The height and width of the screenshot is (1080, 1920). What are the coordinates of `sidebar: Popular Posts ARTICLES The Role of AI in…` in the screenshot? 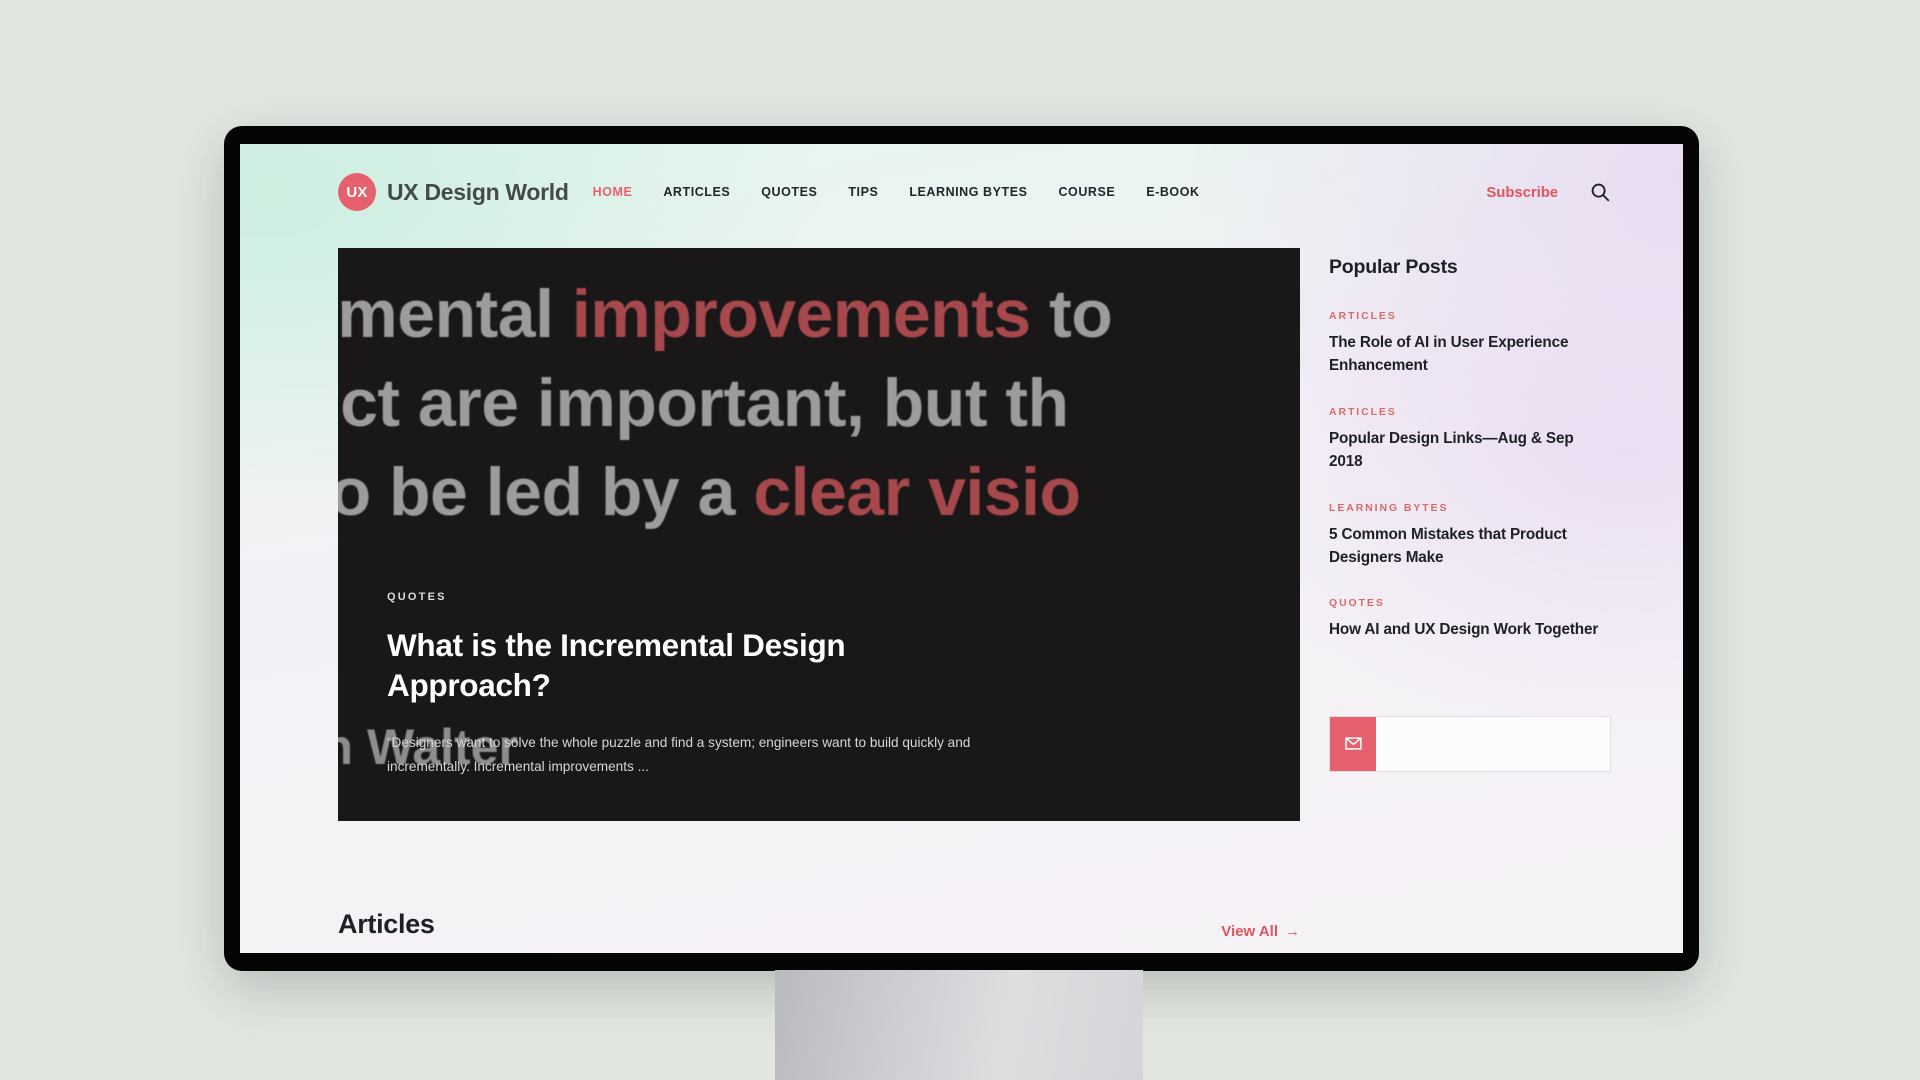 It's located at (1470, 600).